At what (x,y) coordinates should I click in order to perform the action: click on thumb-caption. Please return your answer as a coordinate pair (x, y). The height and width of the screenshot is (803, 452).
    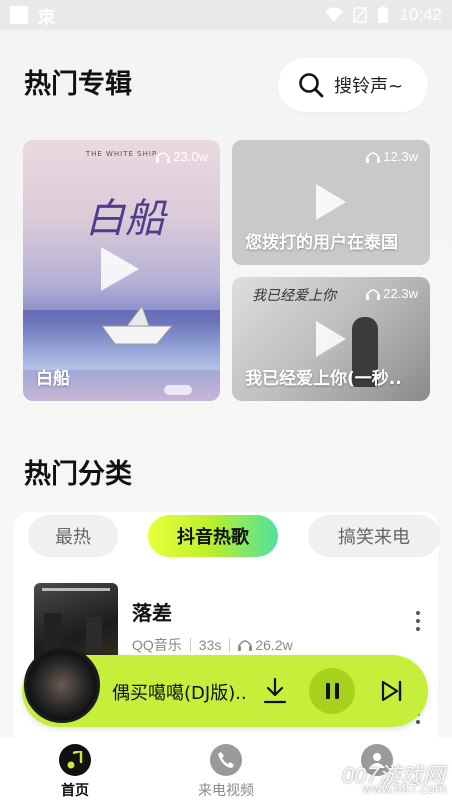
    Looking at the image, I should click on (76, 589).